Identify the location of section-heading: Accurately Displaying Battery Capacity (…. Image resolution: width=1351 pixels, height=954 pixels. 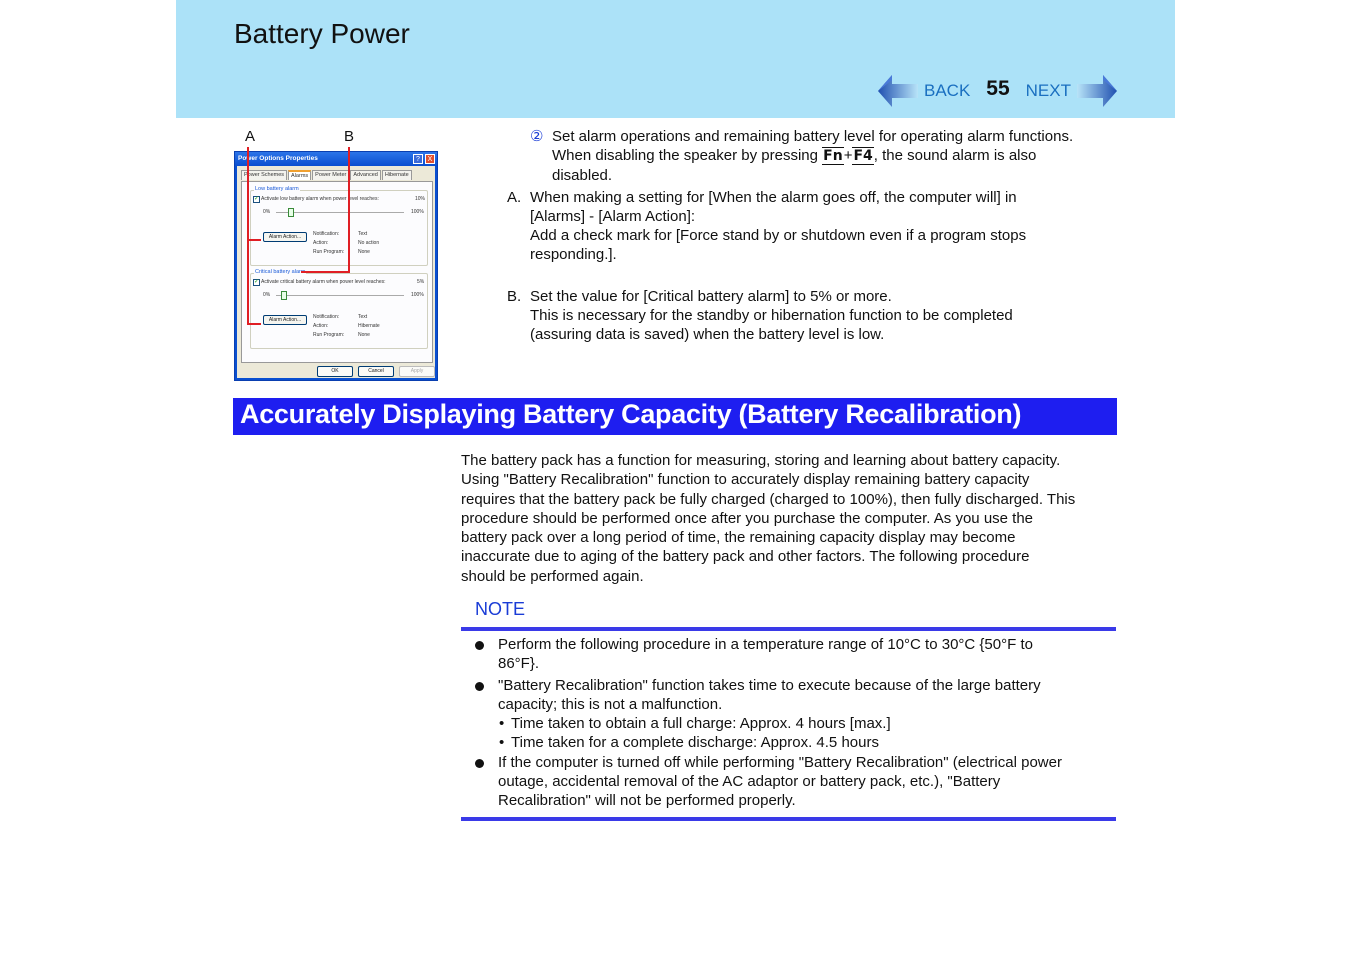
(631, 414).